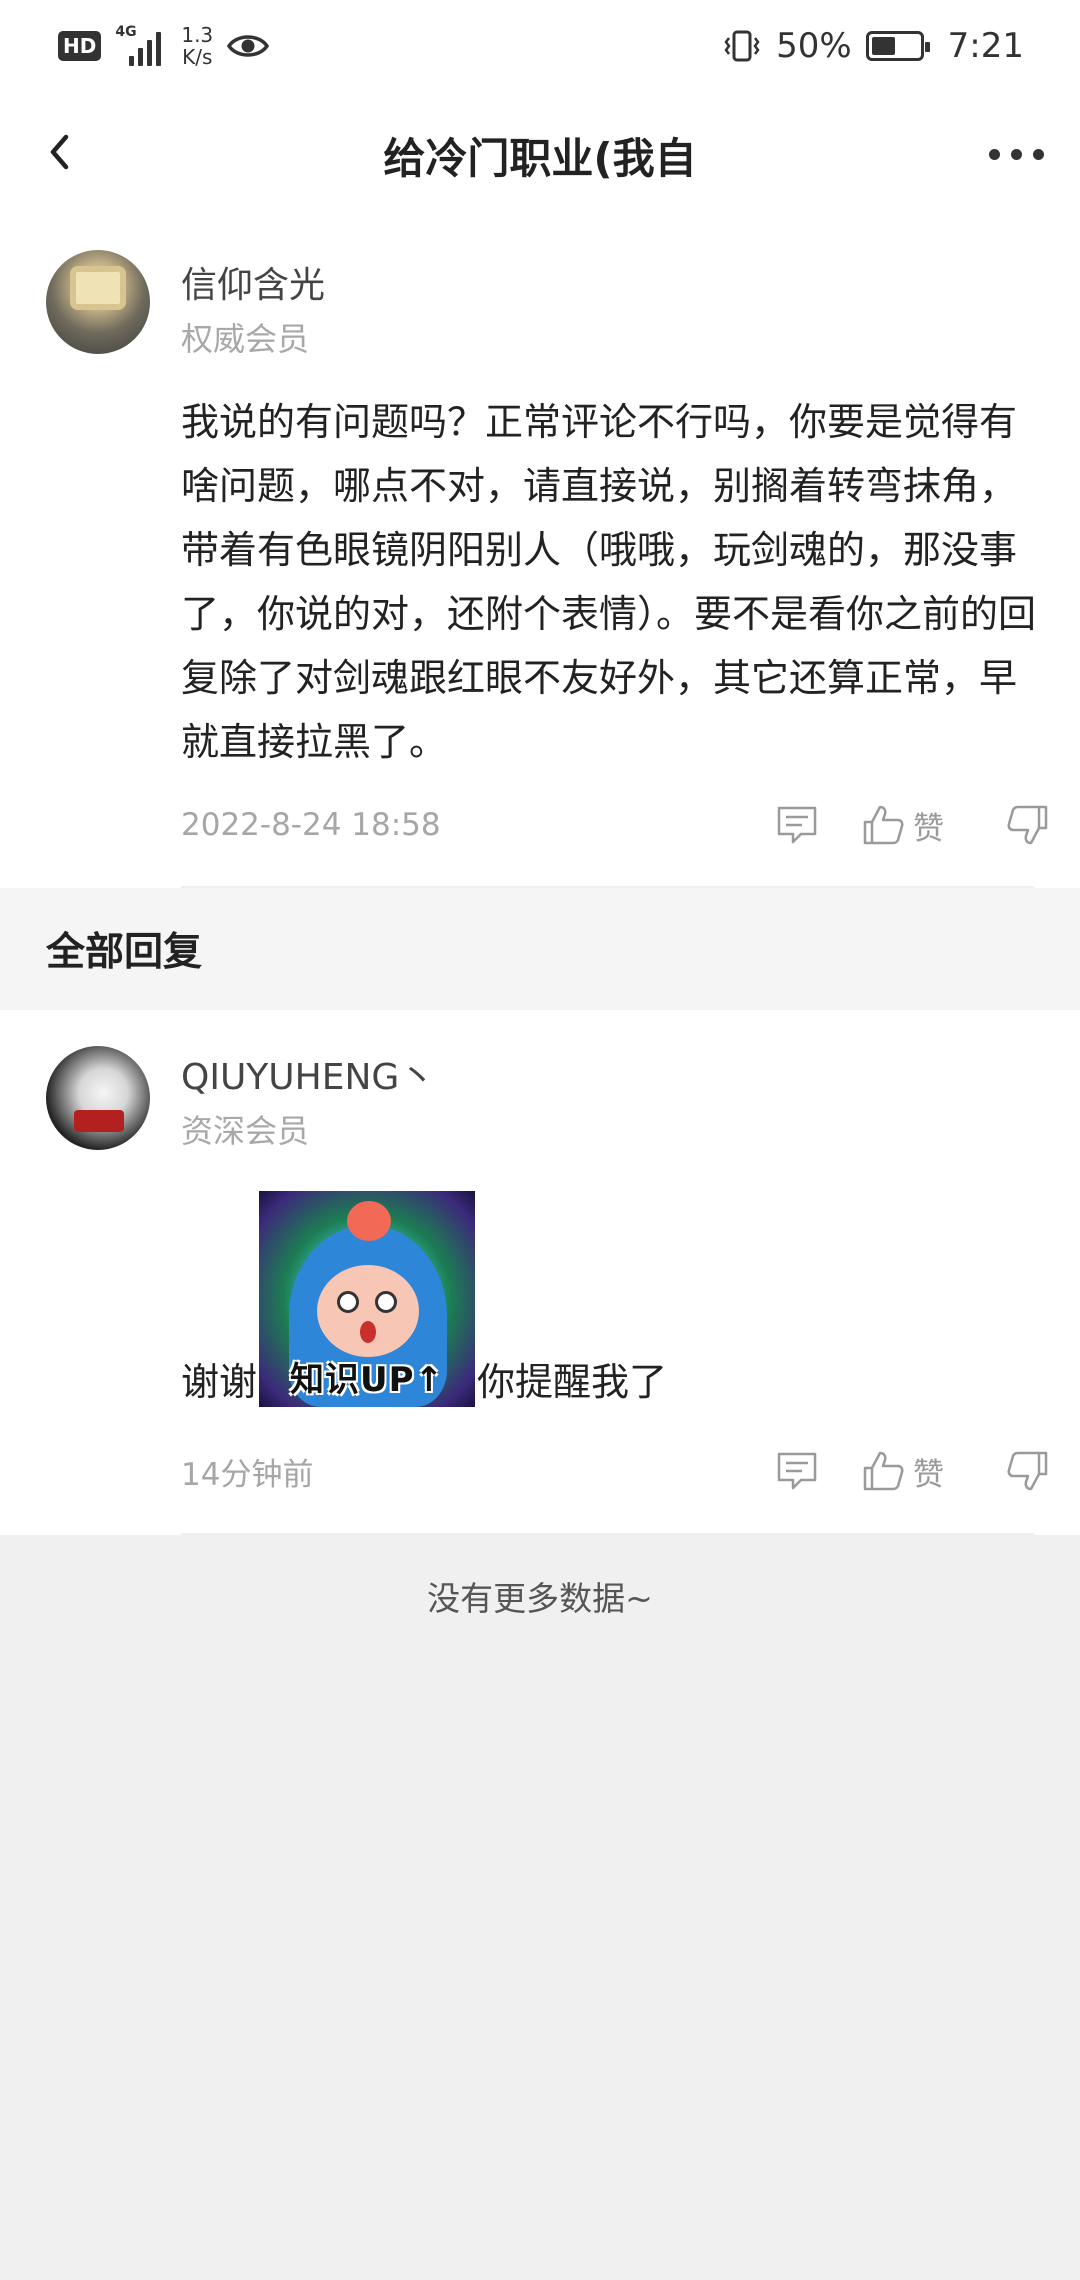 This screenshot has width=1080, height=2280. What do you see at coordinates (245, 1131) in the screenshot?
I see `member-level: 资深会员` at bounding box center [245, 1131].